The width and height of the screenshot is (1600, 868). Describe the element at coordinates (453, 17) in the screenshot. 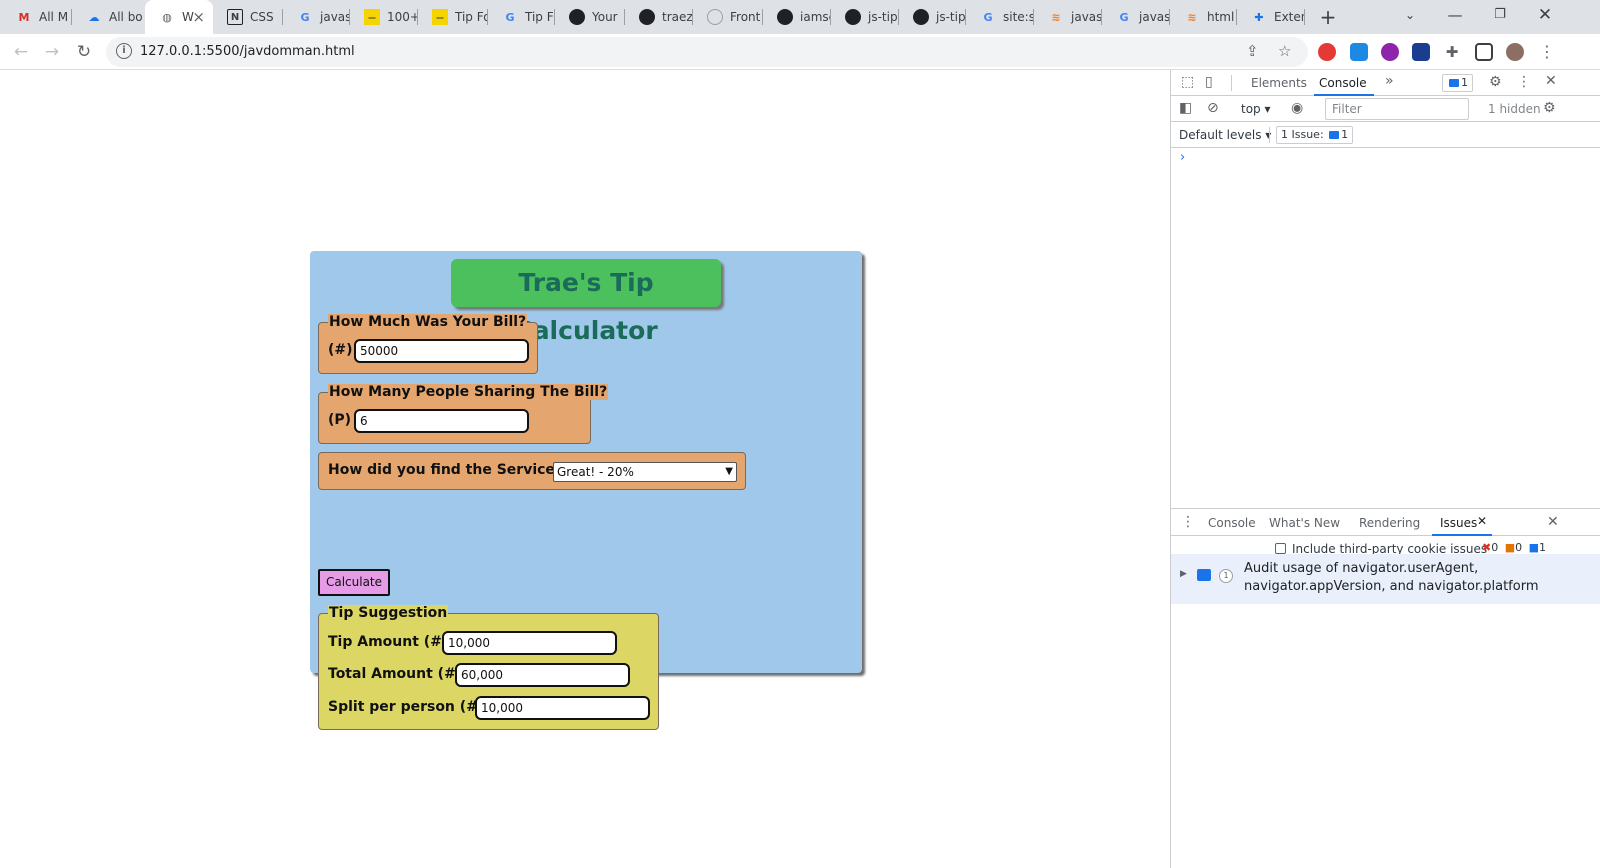

I see `browser-tab: — Tip Fo` at that location.